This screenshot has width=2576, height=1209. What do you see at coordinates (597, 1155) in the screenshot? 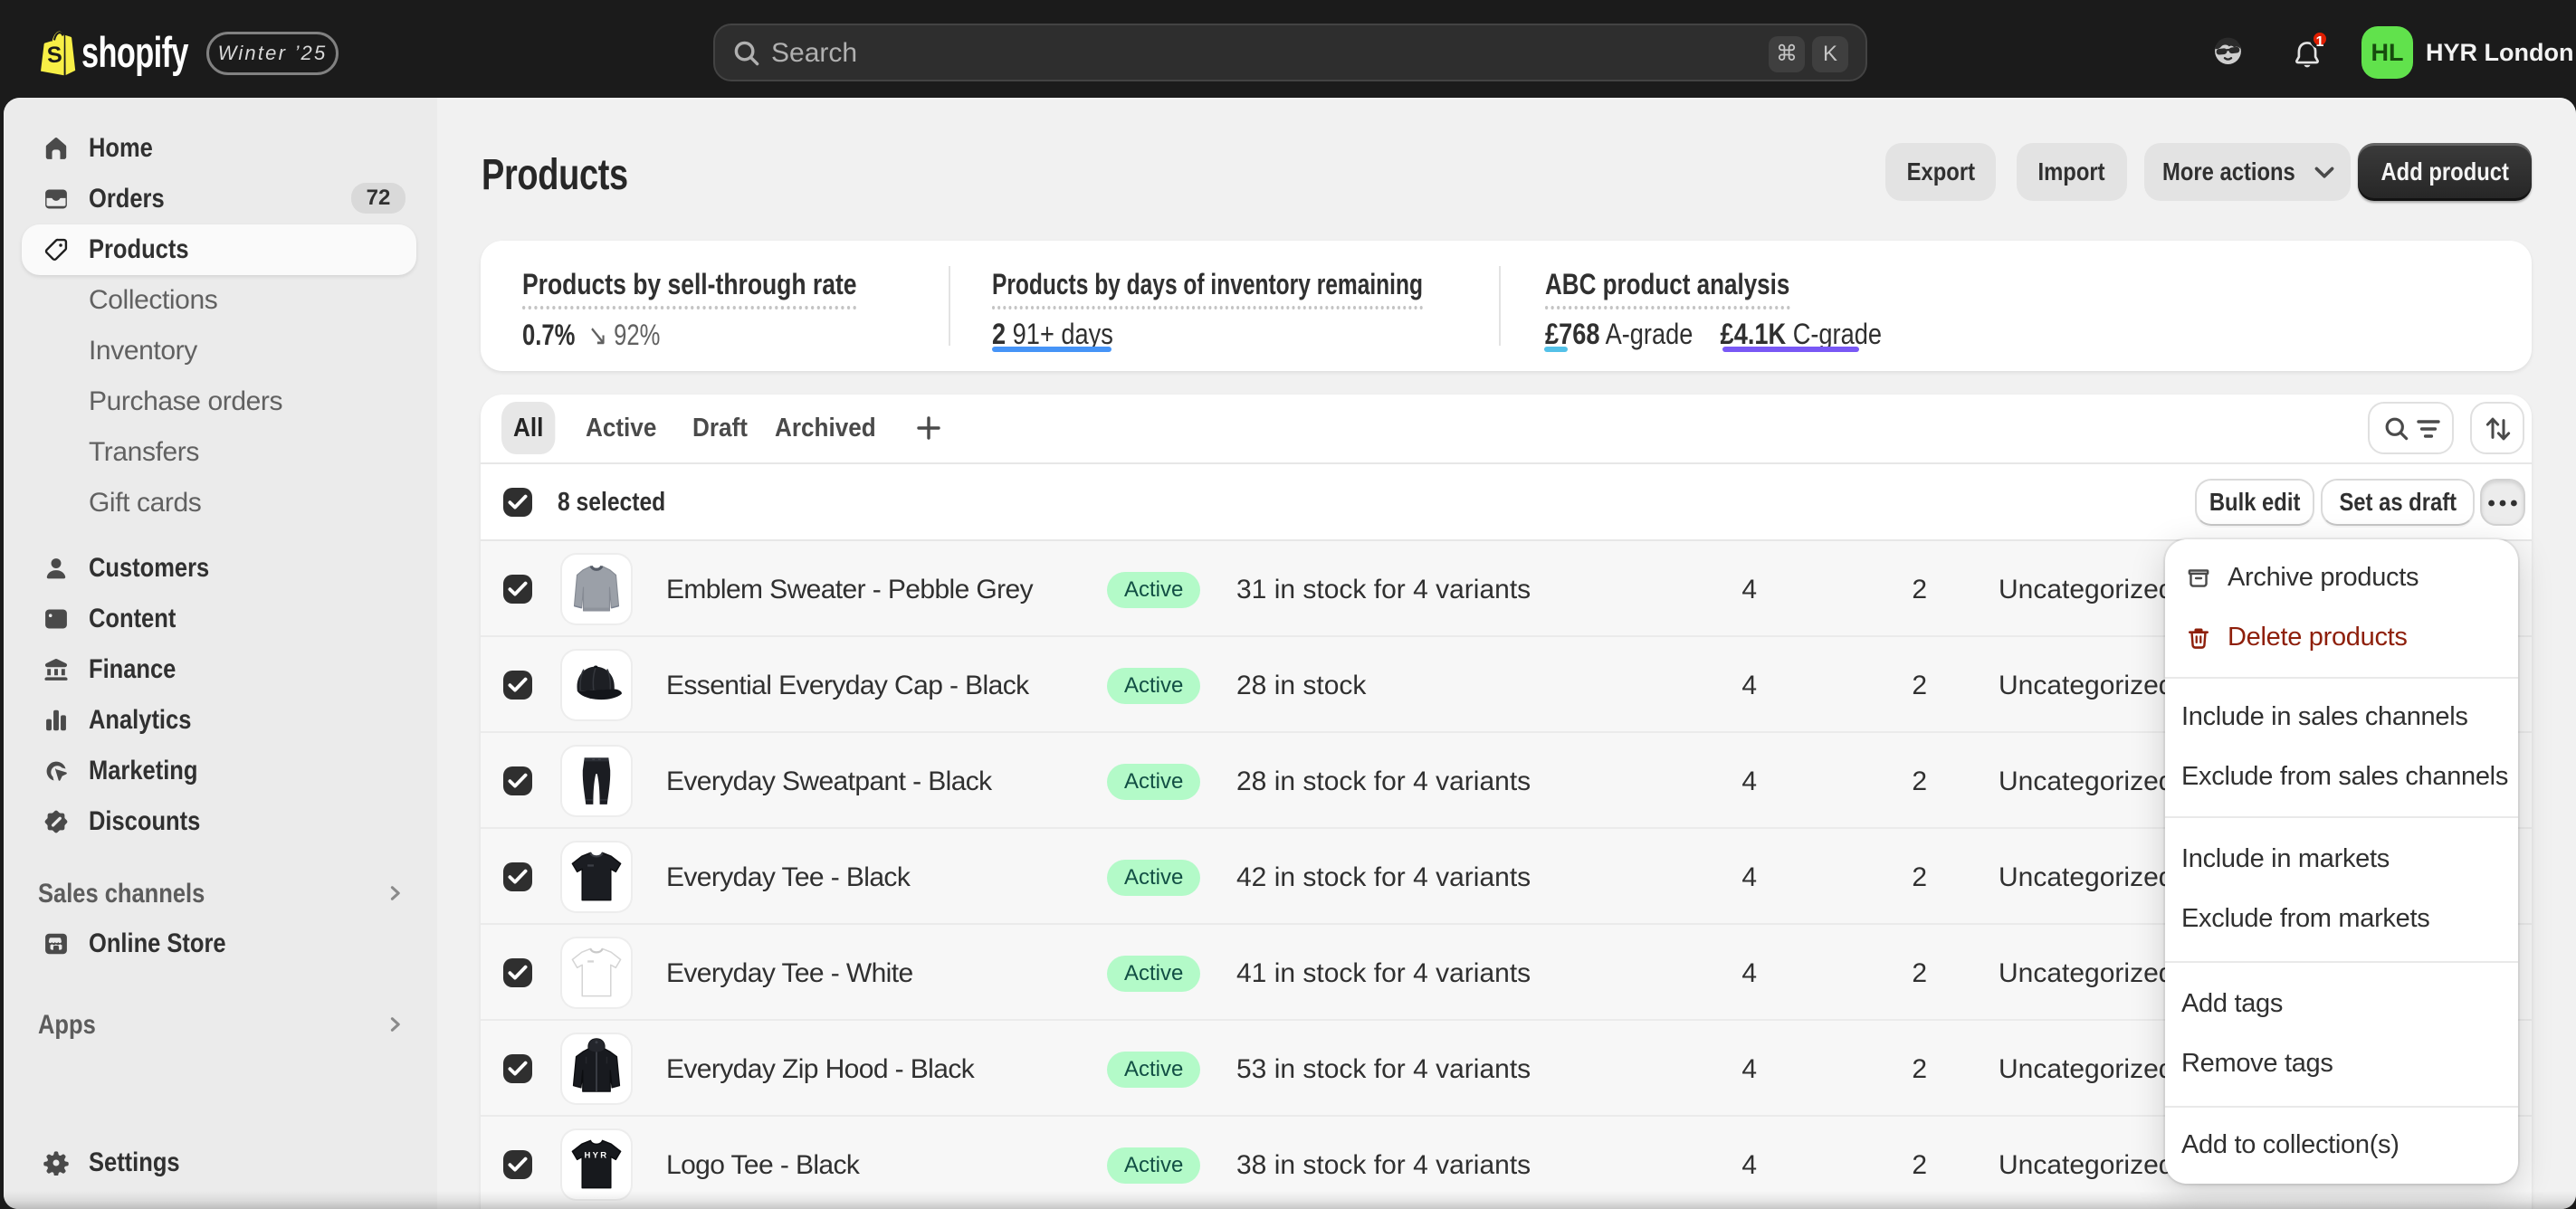
I see `svg-text: HYR` at bounding box center [597, 1155].